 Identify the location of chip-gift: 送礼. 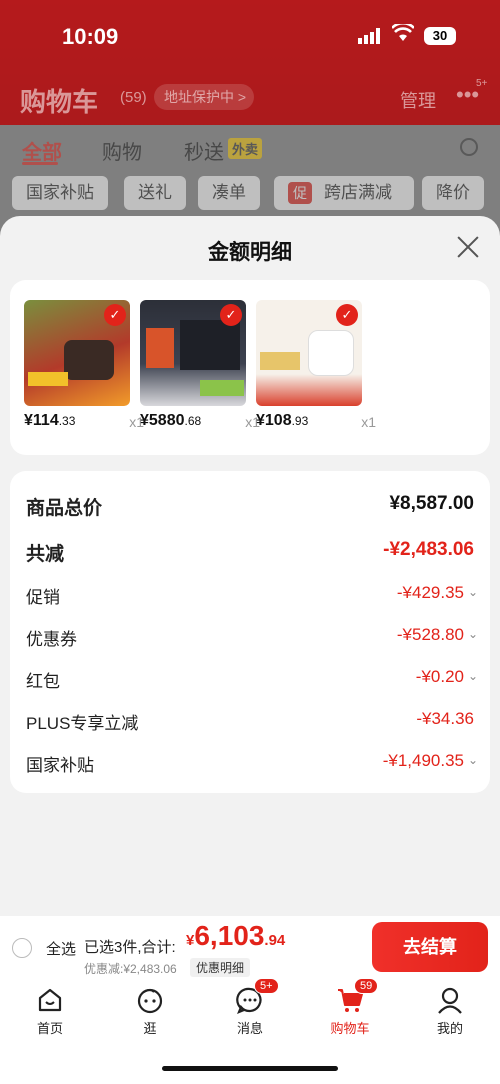
(155, 193).